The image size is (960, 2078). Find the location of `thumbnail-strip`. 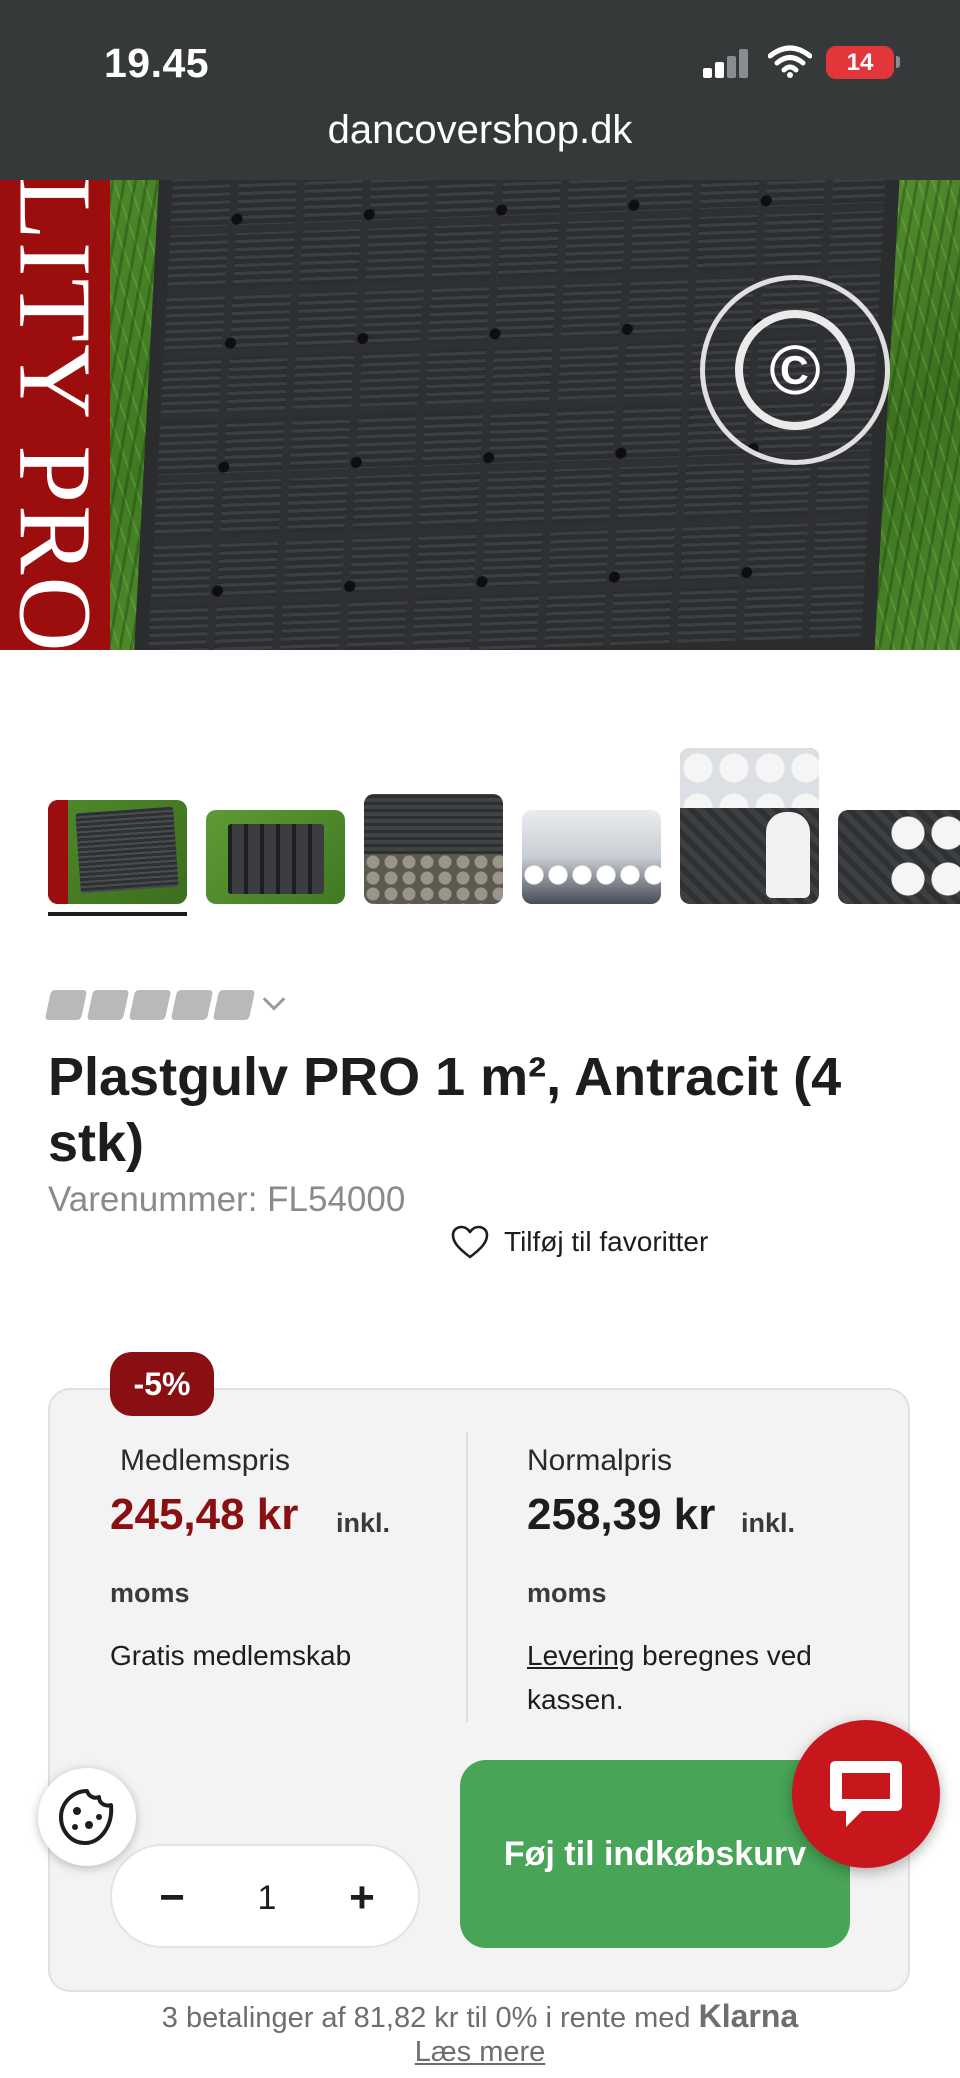

thumbnail-strip is located at coordinates (480, 830).